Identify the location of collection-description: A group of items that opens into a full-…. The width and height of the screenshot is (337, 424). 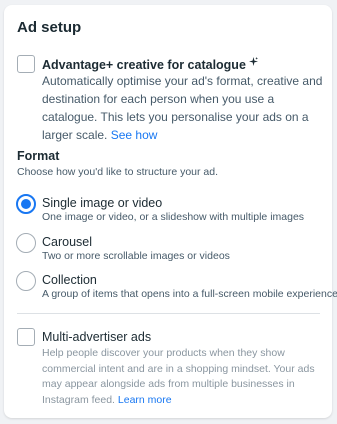
(189, 294).